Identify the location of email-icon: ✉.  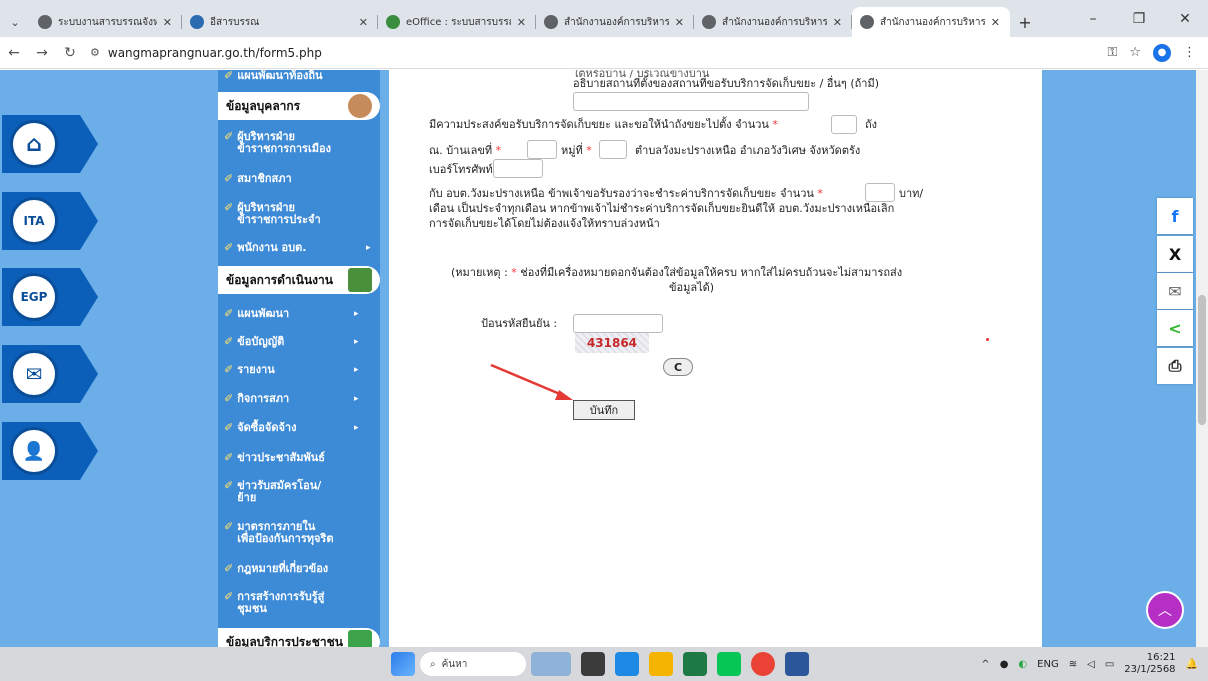
(1175, 291).